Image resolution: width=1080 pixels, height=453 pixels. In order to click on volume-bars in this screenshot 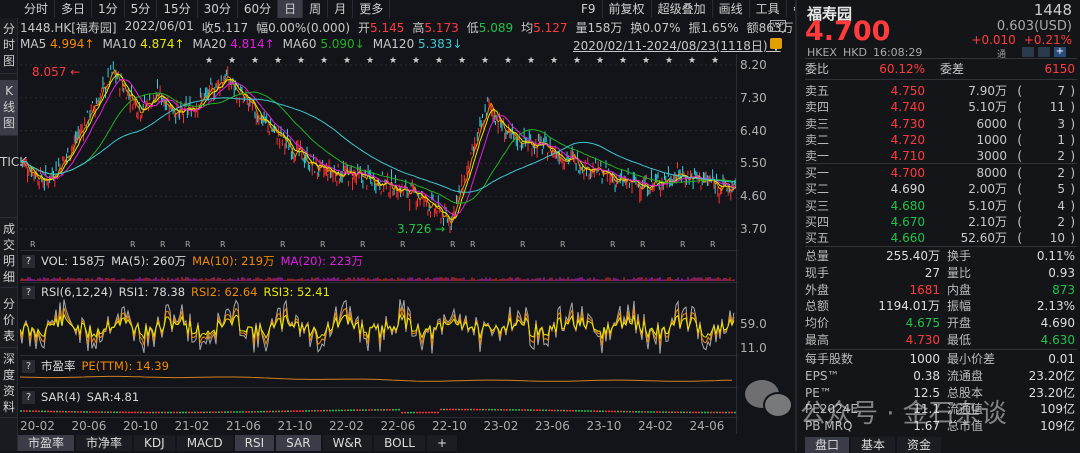, I will do `click(377, 279)`.